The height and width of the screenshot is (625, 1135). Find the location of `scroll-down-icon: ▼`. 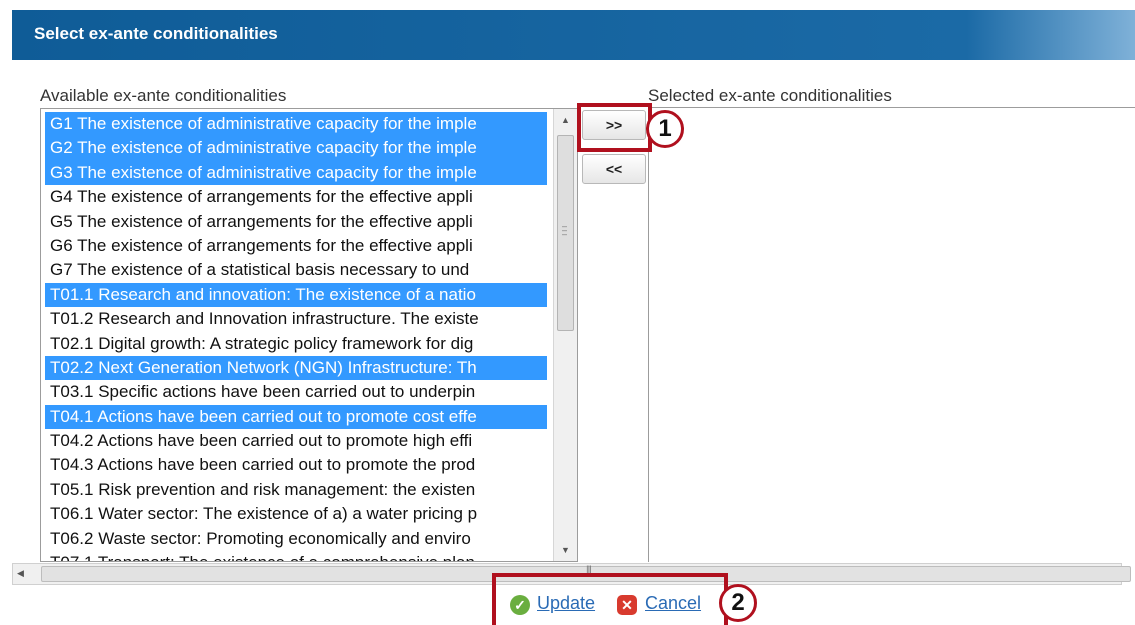

scroll-down-icon: ▼ is located at coordinates (565, 550).